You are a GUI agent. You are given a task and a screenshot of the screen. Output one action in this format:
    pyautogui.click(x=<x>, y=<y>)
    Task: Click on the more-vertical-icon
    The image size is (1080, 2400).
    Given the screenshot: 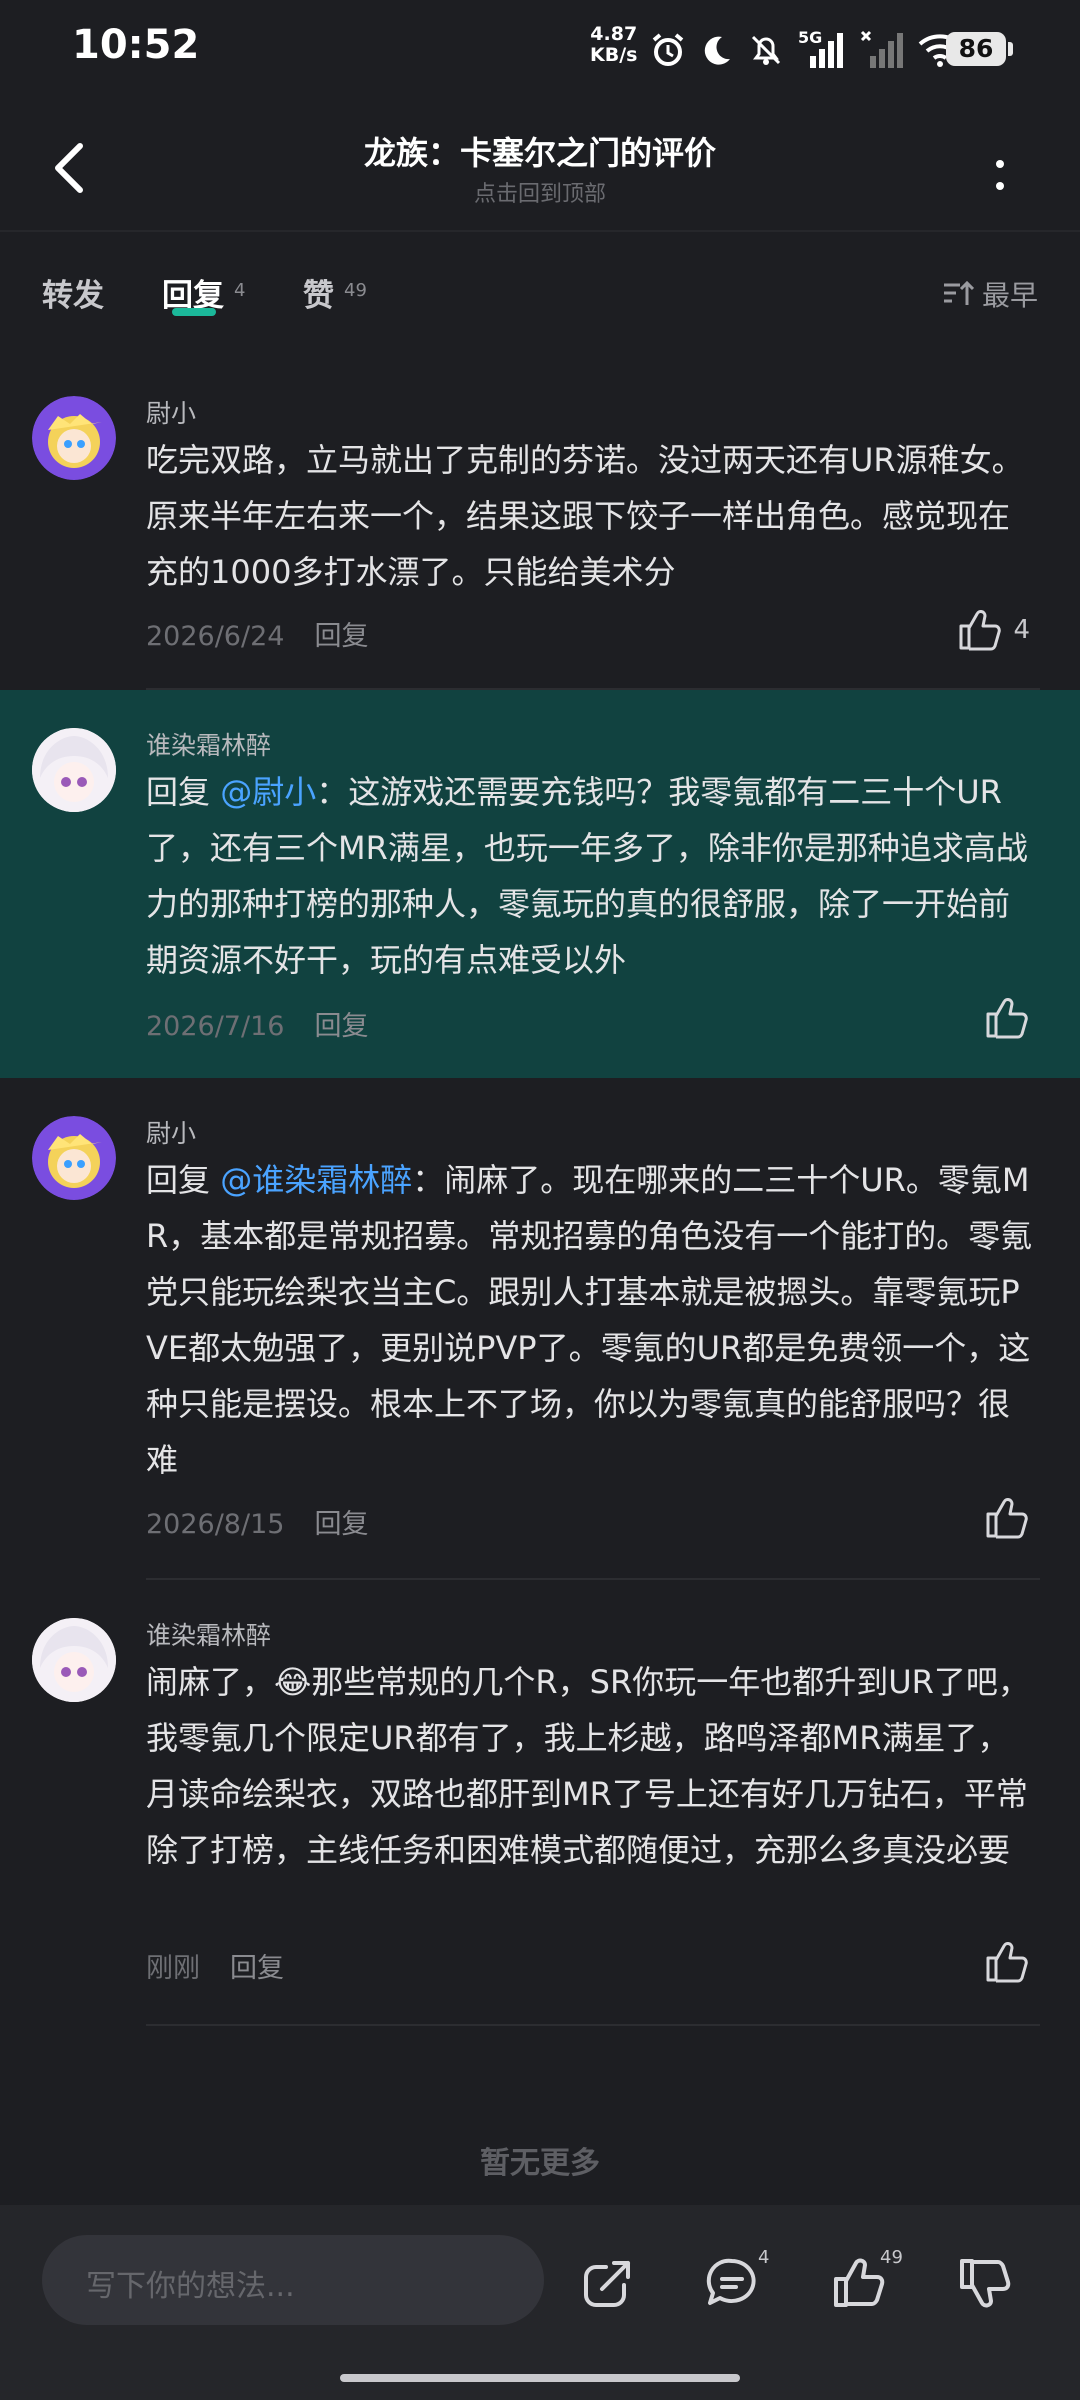 What is the action you would take?
    pyautogui.click(x=1000, y=175)
    